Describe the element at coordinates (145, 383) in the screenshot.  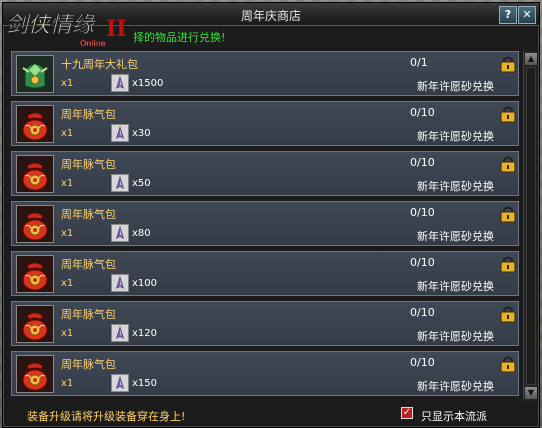
I see `item-cost: x150` at that location.